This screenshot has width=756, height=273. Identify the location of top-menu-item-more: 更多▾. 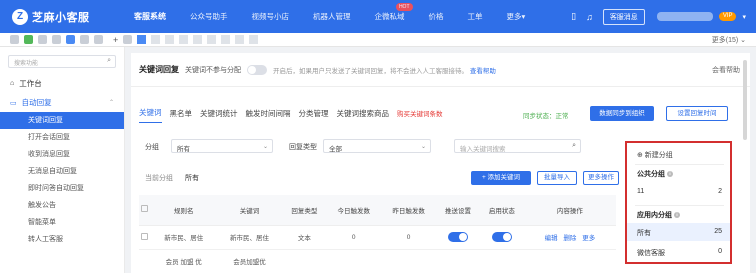
(516, 16).